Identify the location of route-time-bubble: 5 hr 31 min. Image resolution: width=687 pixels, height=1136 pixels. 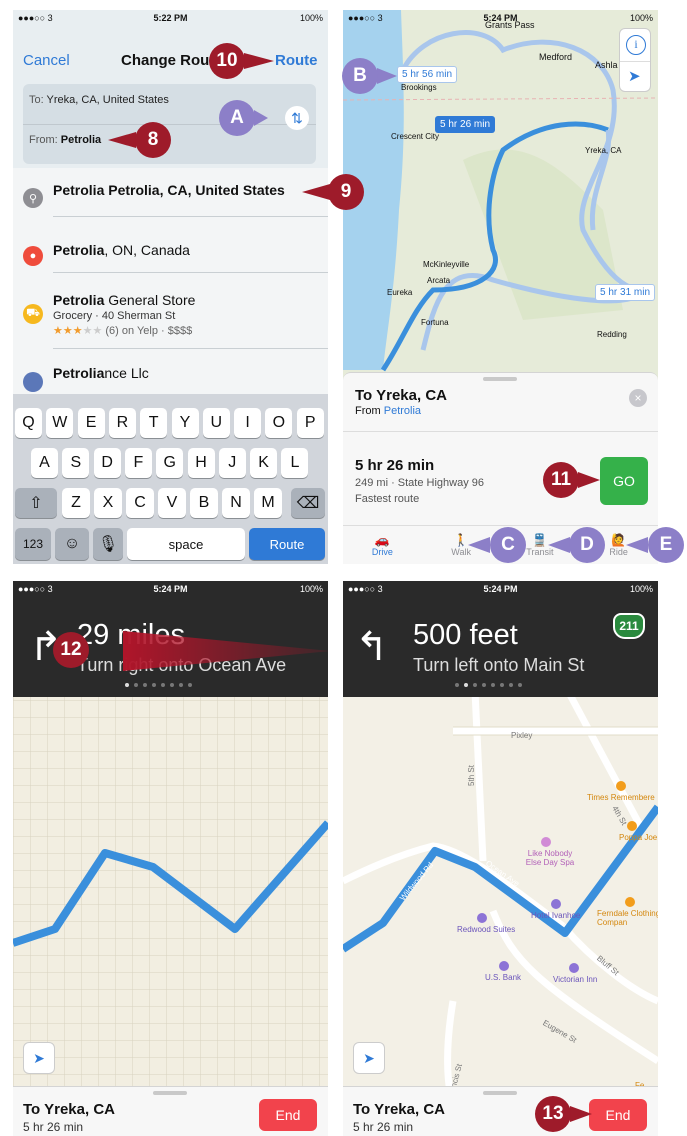
(625, 292).